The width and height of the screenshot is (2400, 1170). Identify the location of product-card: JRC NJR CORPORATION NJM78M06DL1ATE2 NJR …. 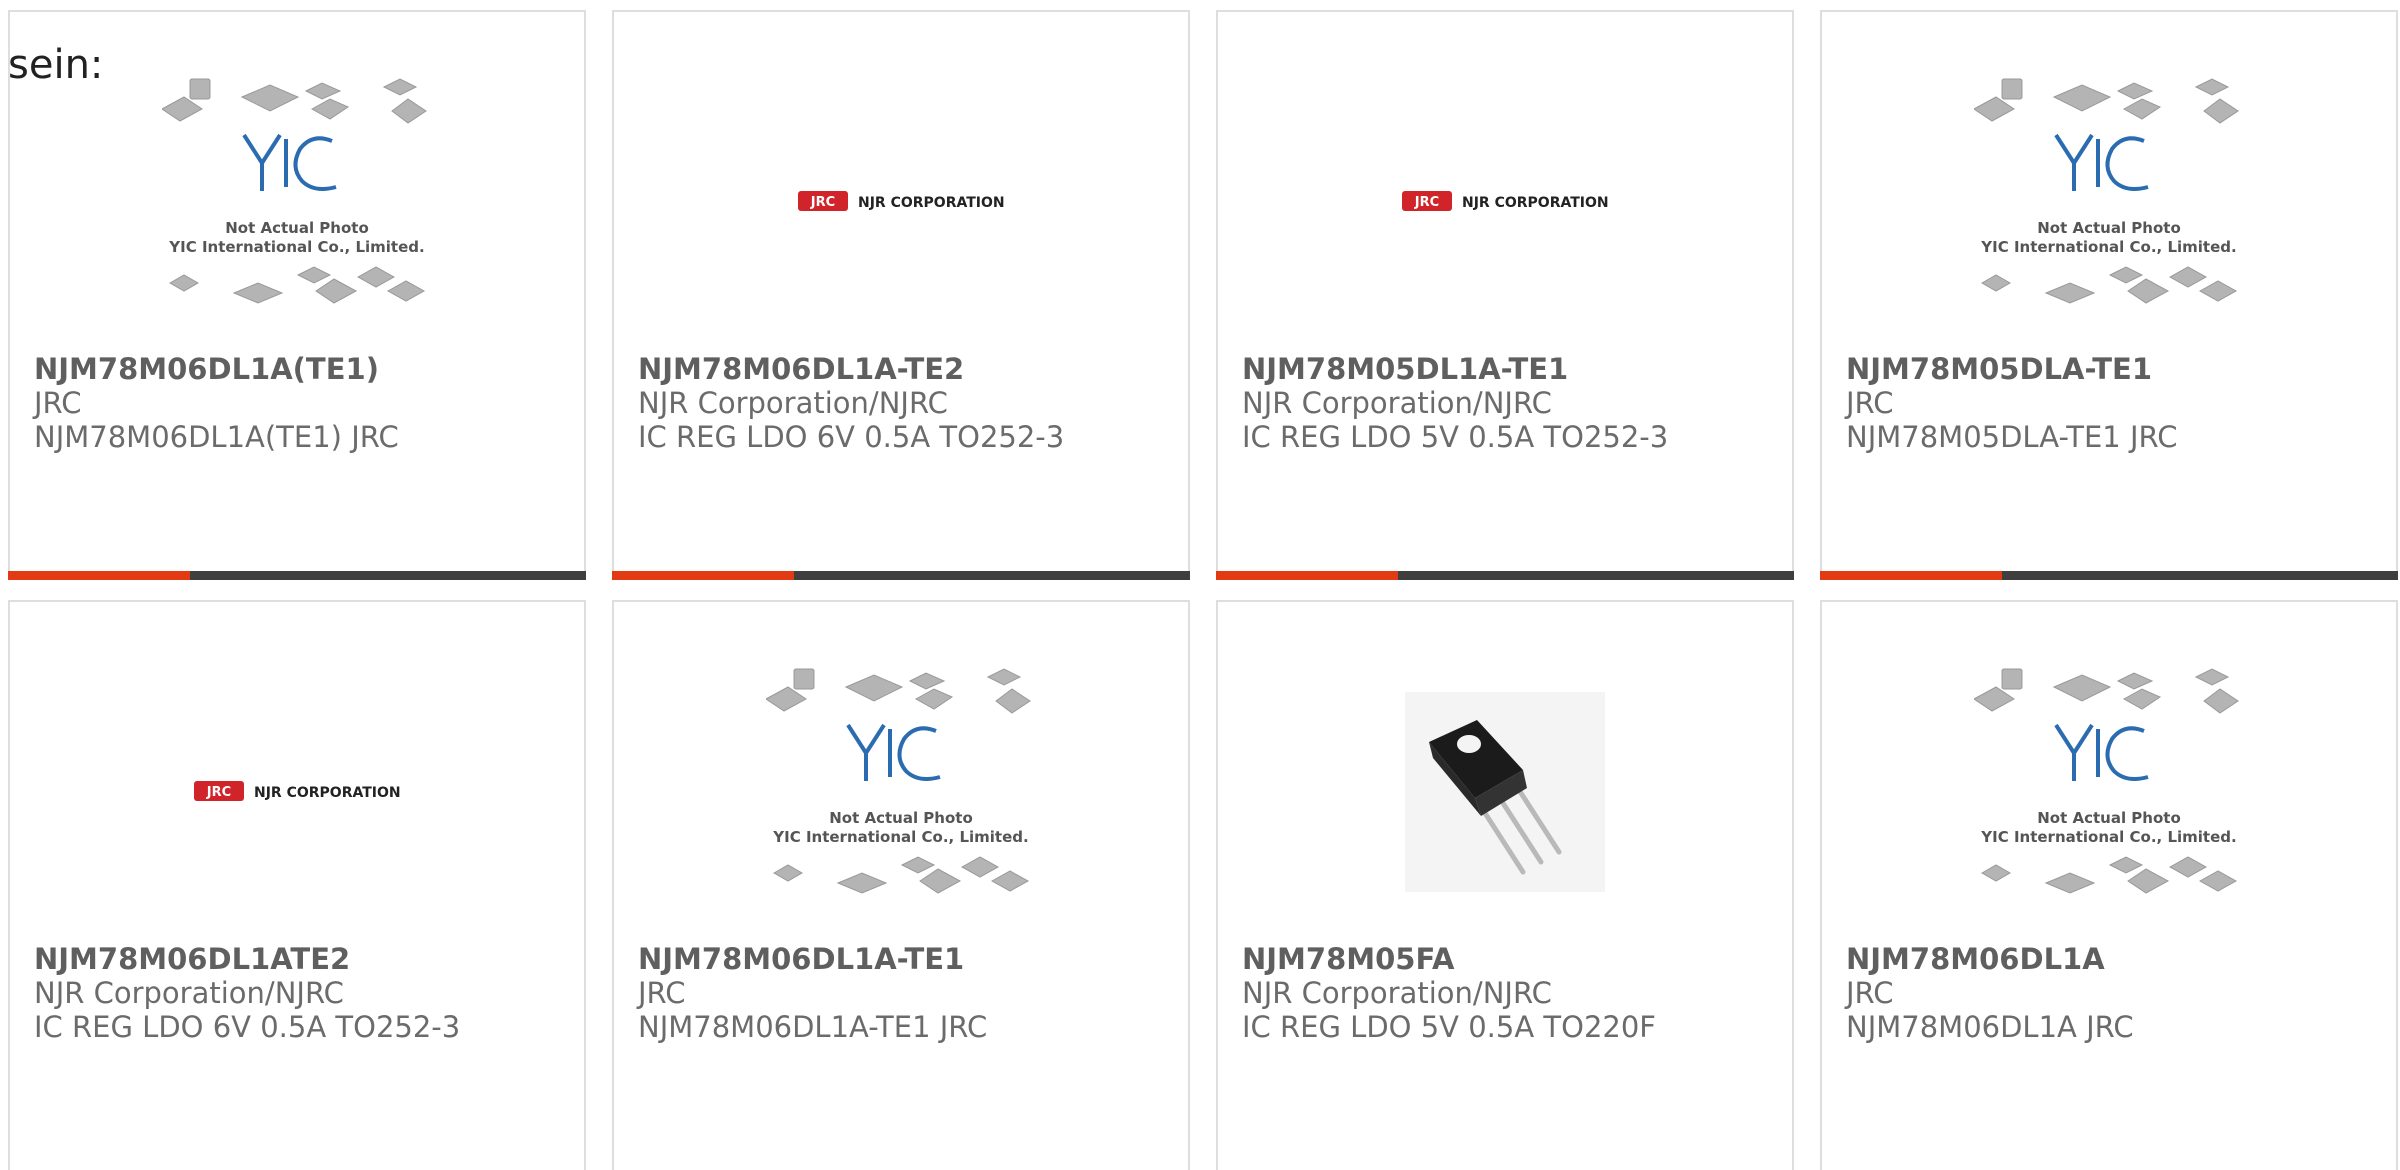
(297, 885).